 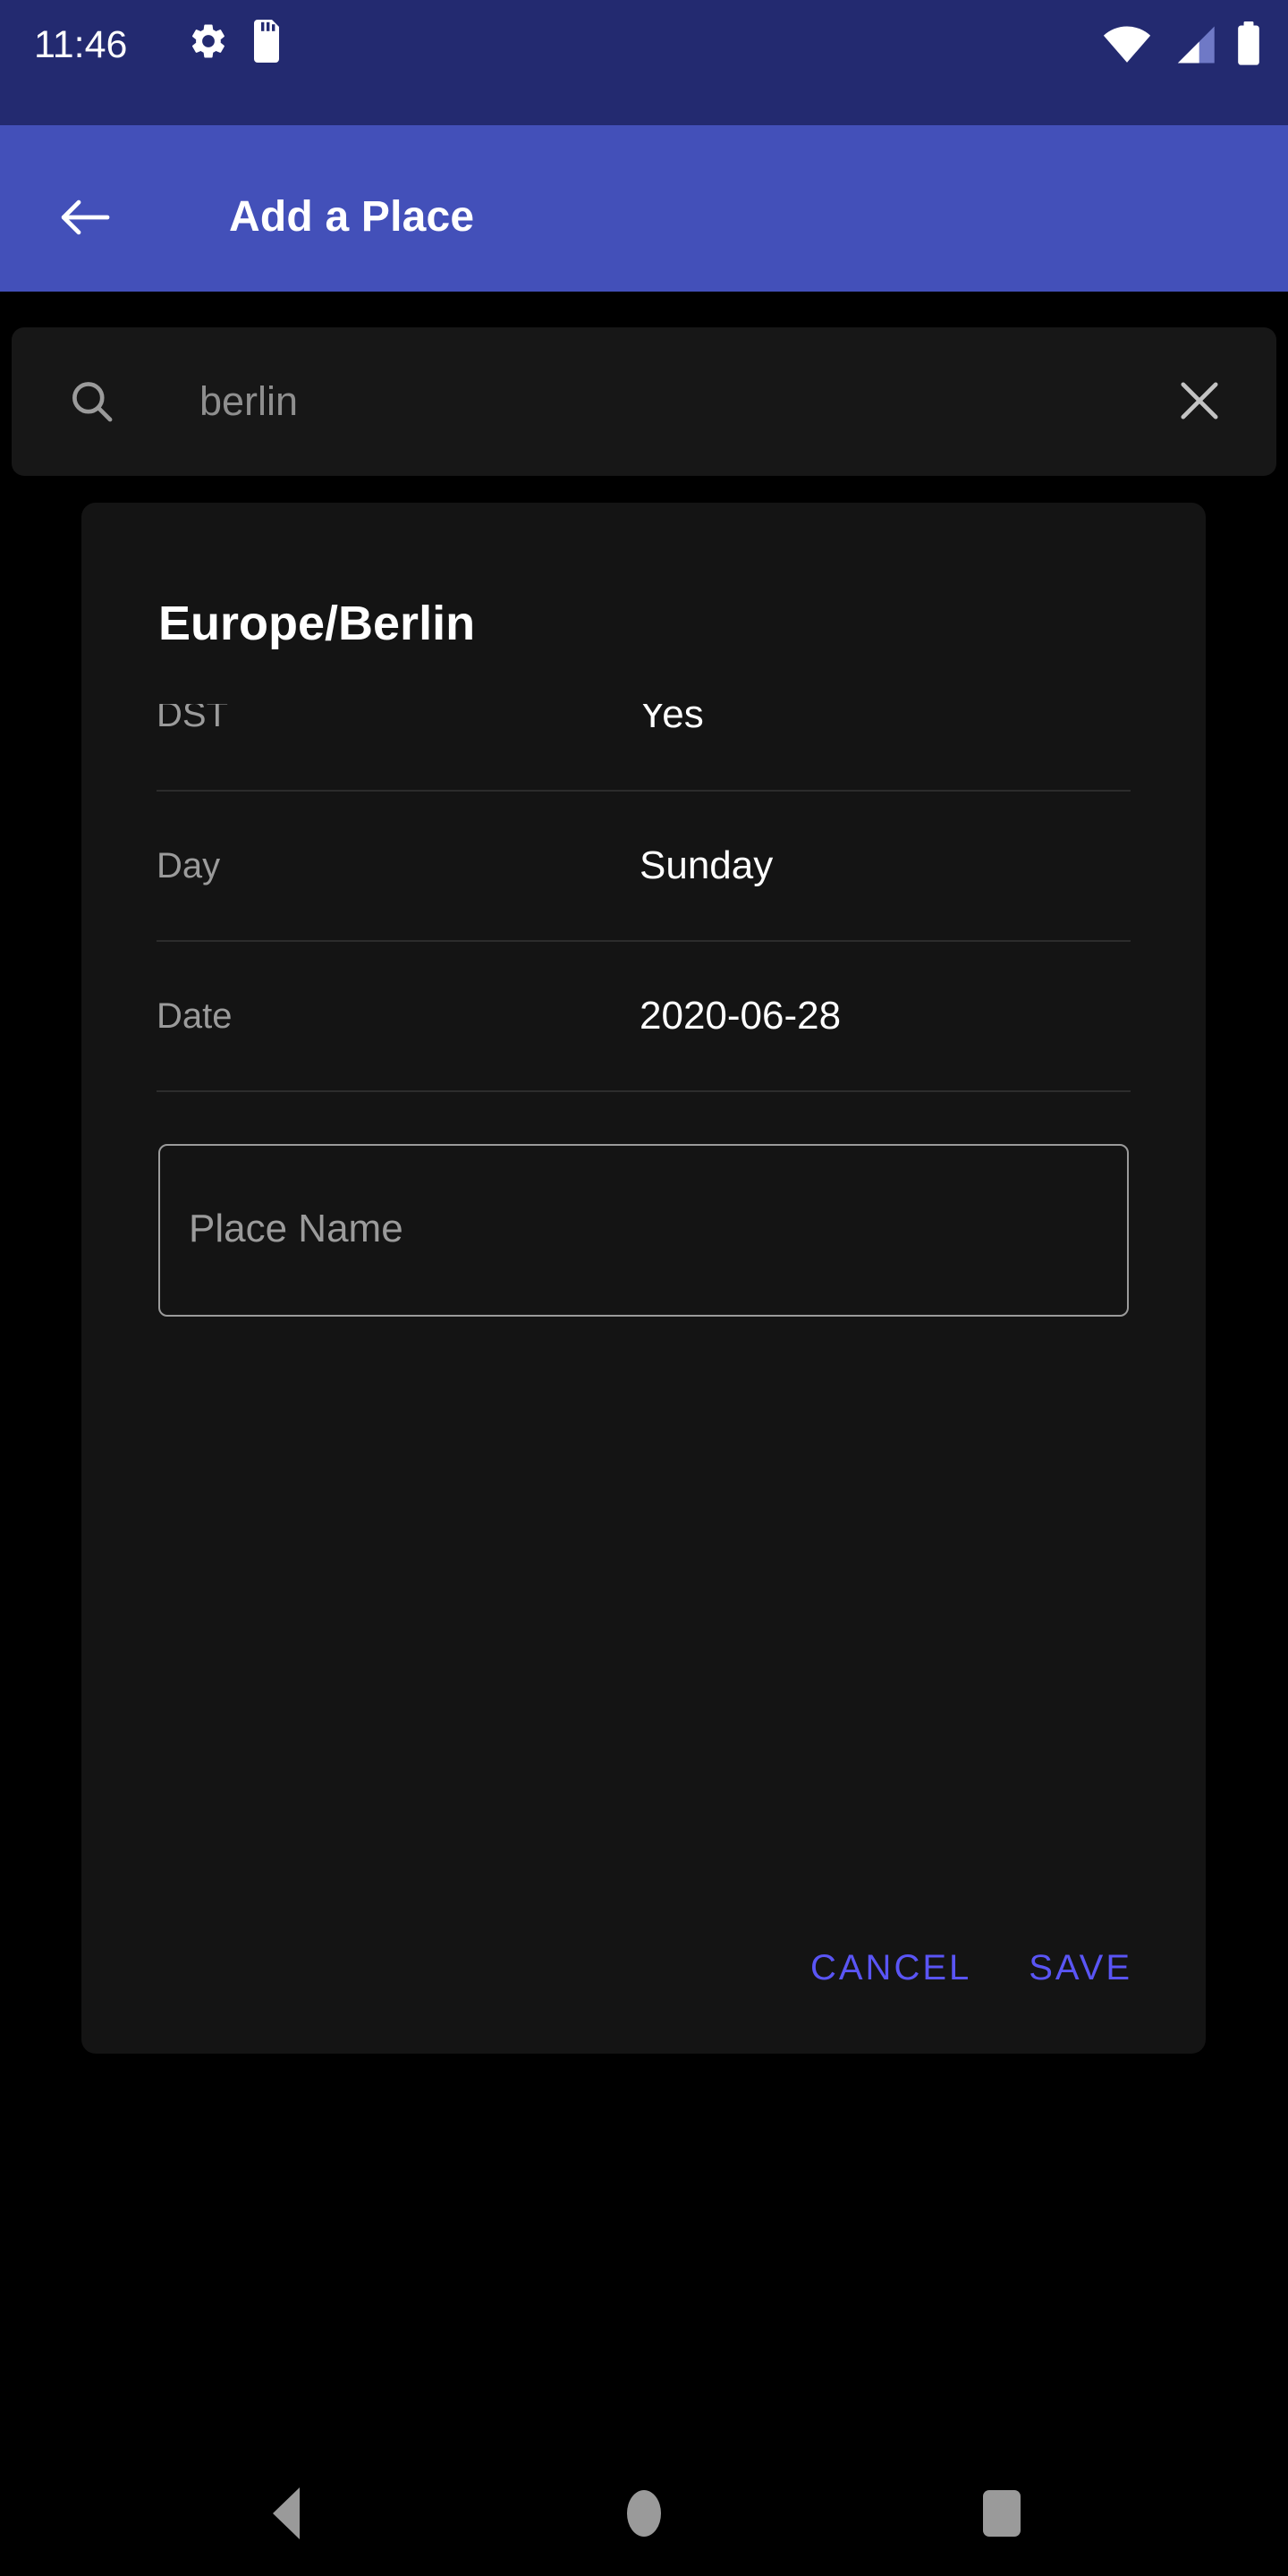 What do you see at coordinates (296, 1228) in the screenshot?
I see `place-name-placeholder: Place Name` at bounding box center [296, 1228].